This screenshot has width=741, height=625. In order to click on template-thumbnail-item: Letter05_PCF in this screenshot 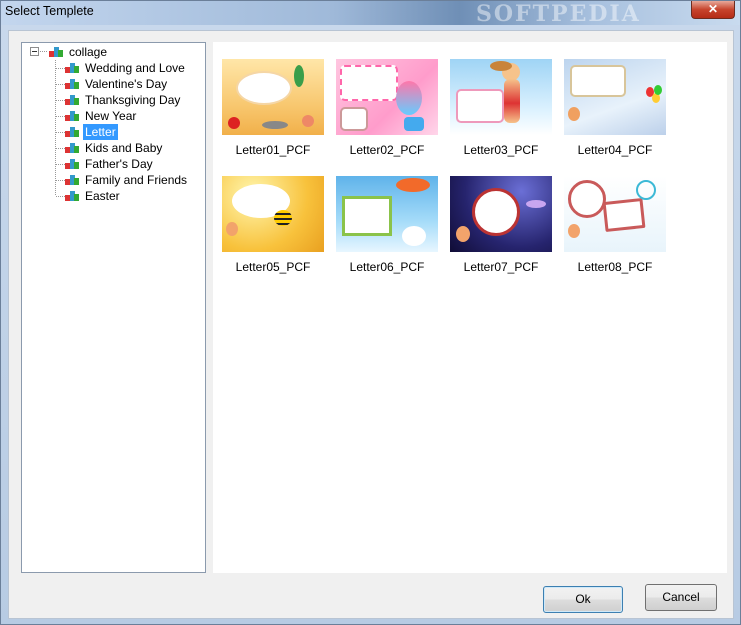, I will do `click(273, 223)`.